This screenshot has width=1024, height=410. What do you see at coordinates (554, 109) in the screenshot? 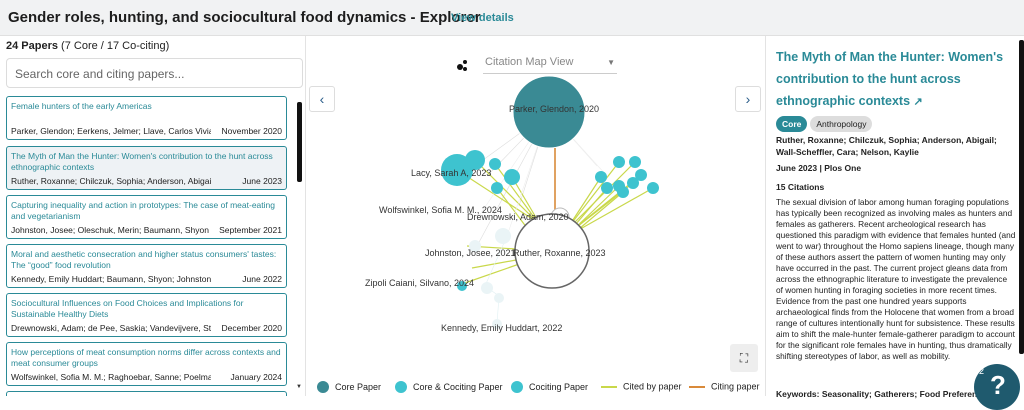
I see `node-label: Parker, Glendon, 2020` at bounding box center [554, 109].